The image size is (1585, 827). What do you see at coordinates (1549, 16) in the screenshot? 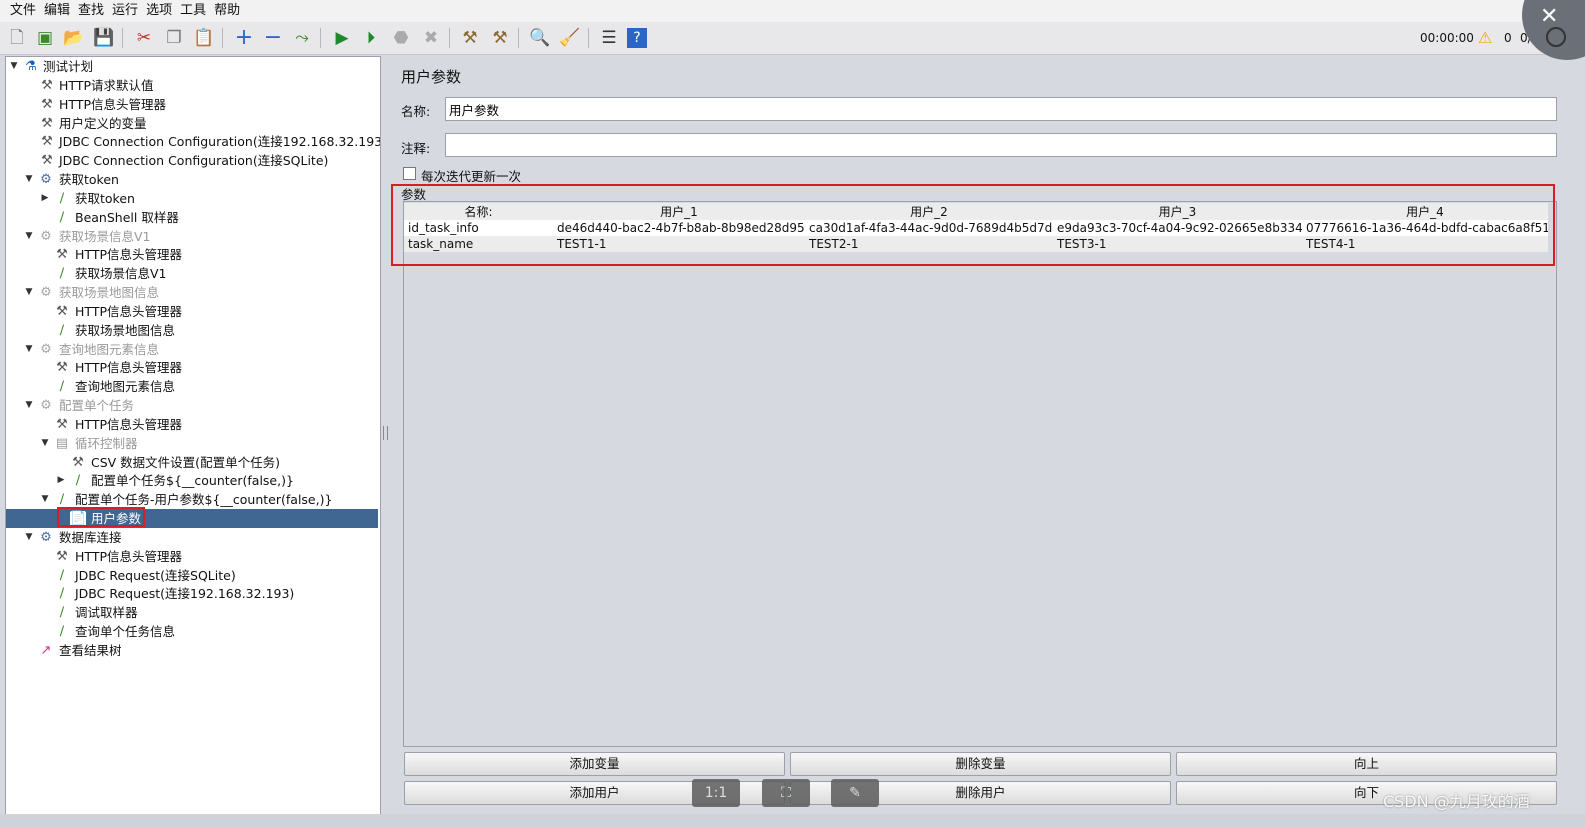
I see `close-icon: ✕` at bounding box center [1549, 16].